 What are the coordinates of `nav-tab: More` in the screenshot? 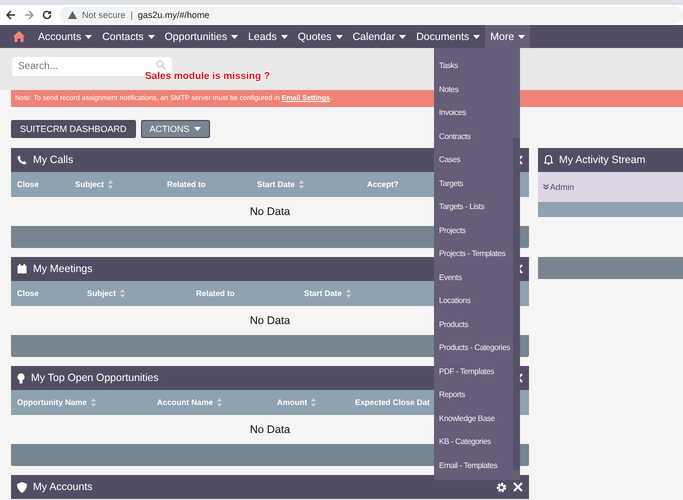 It's located at (507, 36).